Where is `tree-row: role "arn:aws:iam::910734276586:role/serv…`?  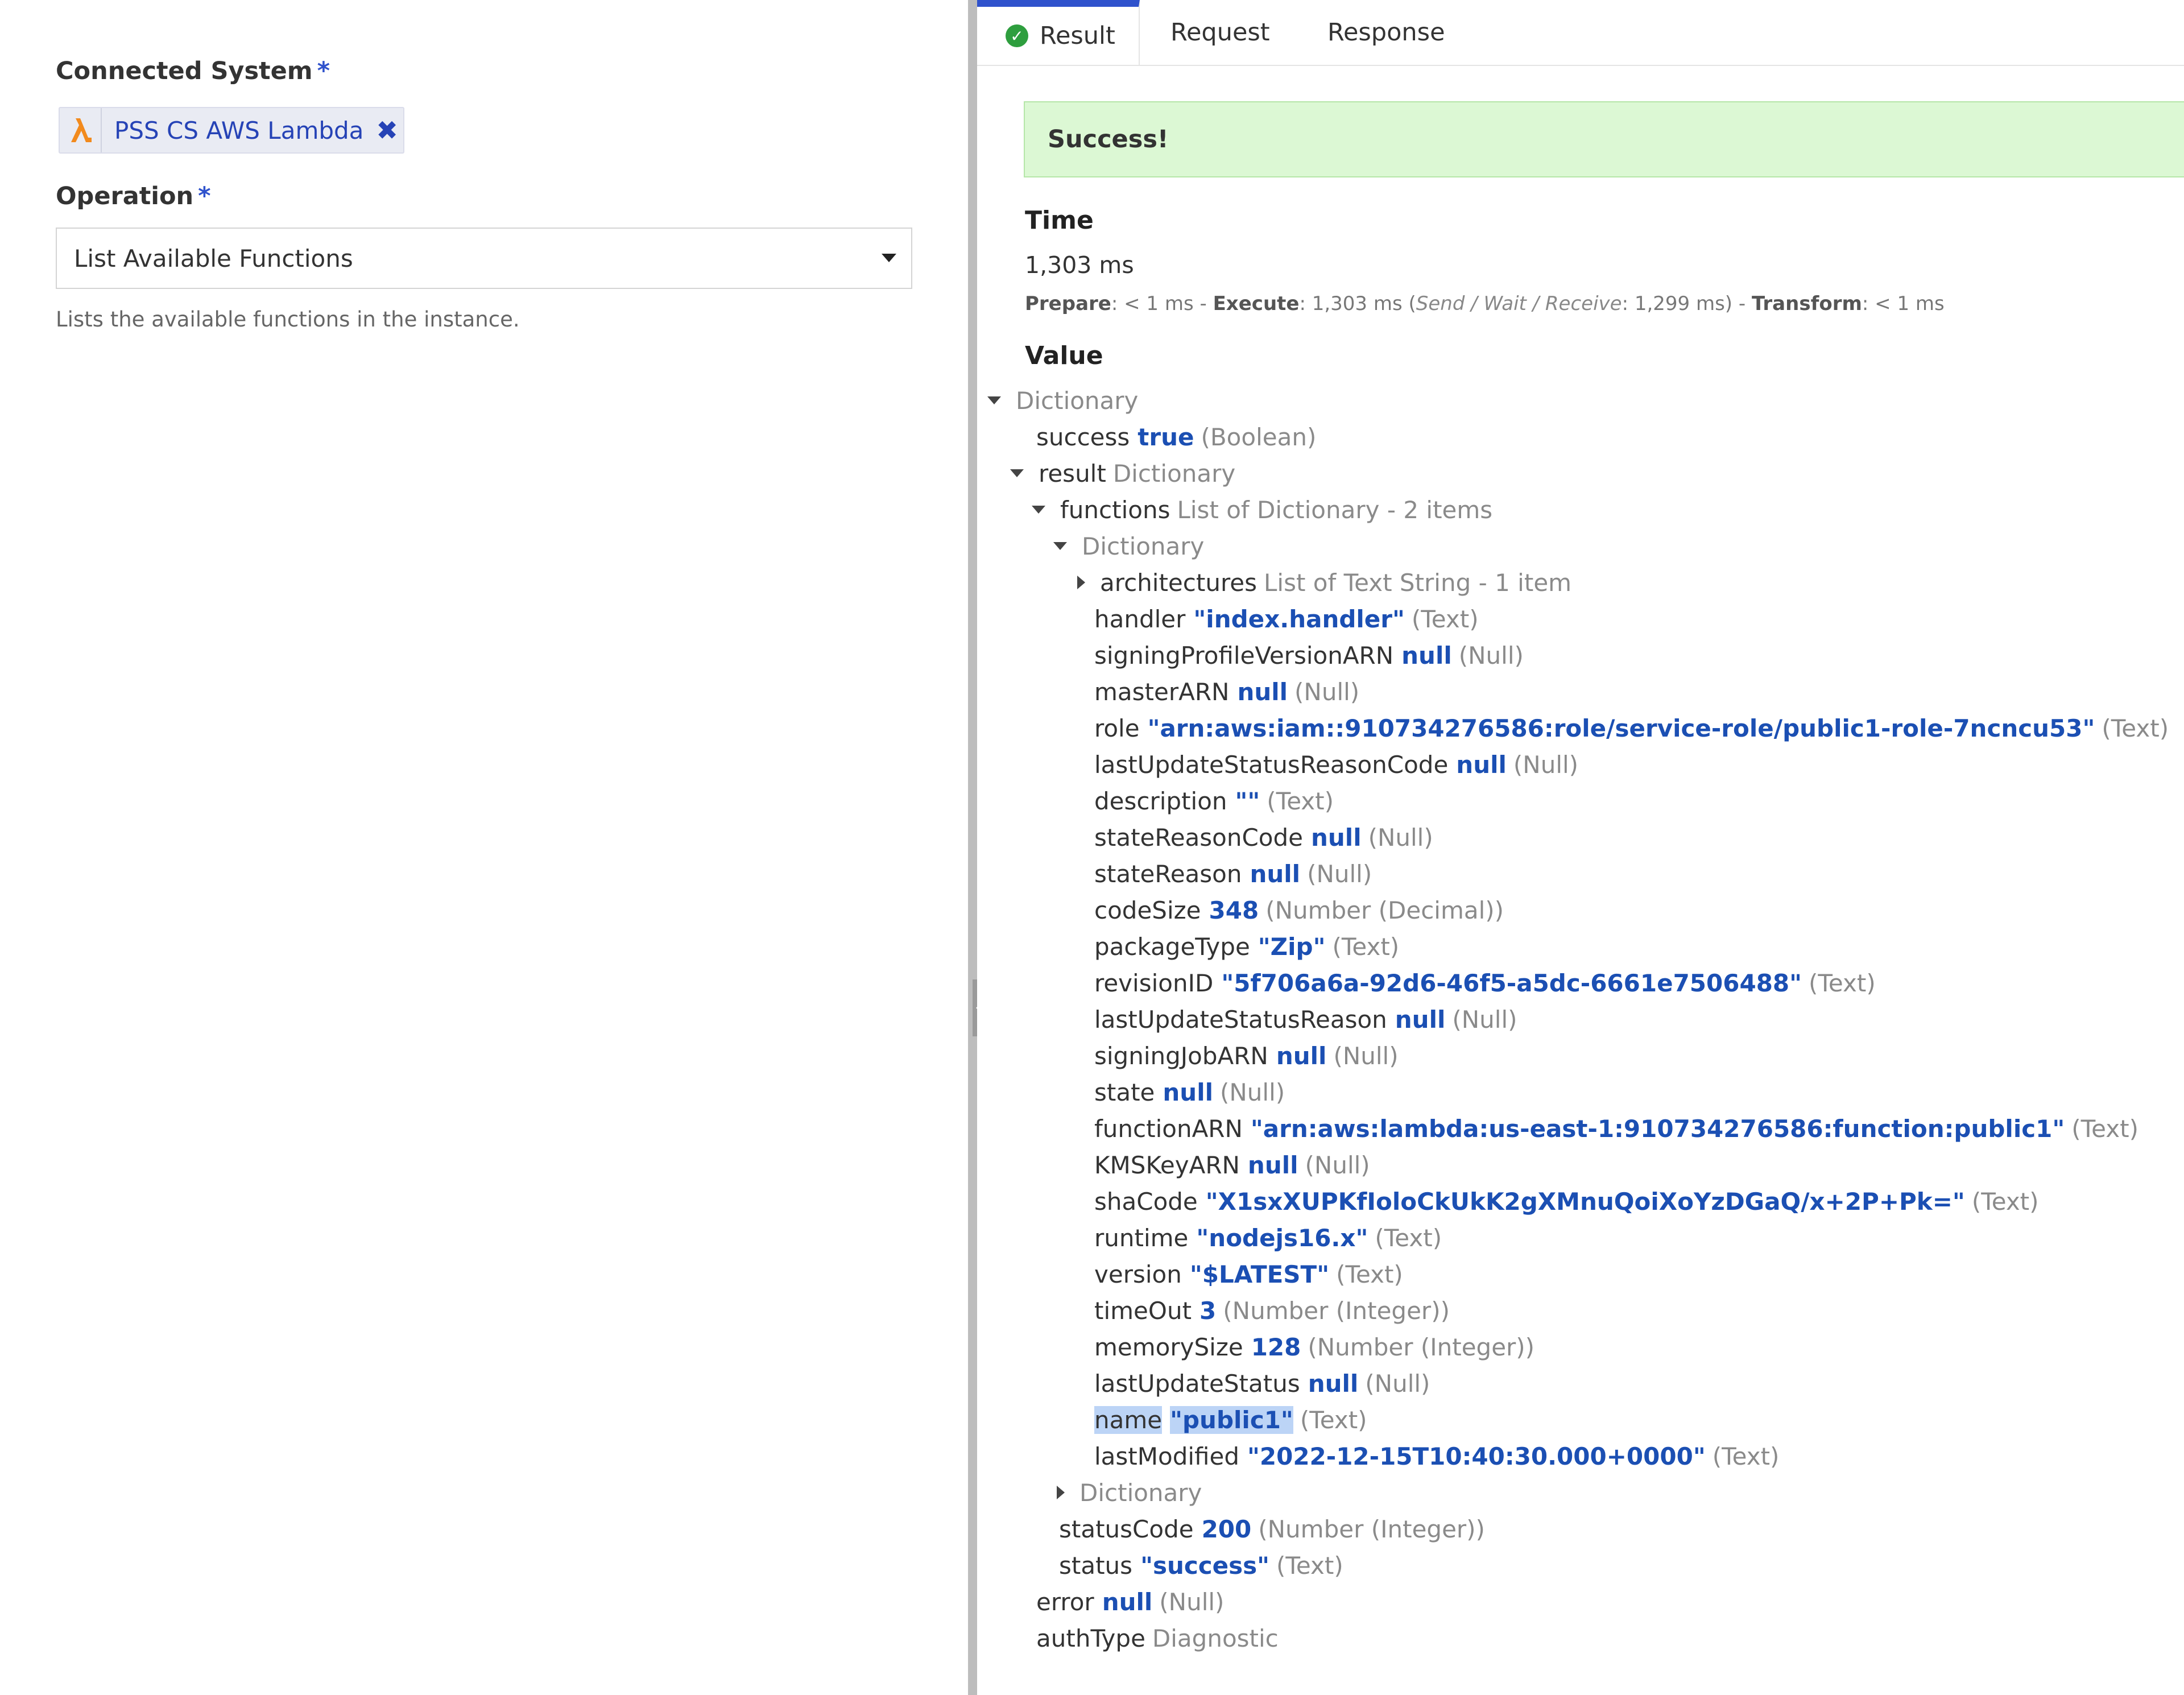
tree-row: role "arn:aws:iam::910734276586:role/serv… is located at coordinates (1631, 728).